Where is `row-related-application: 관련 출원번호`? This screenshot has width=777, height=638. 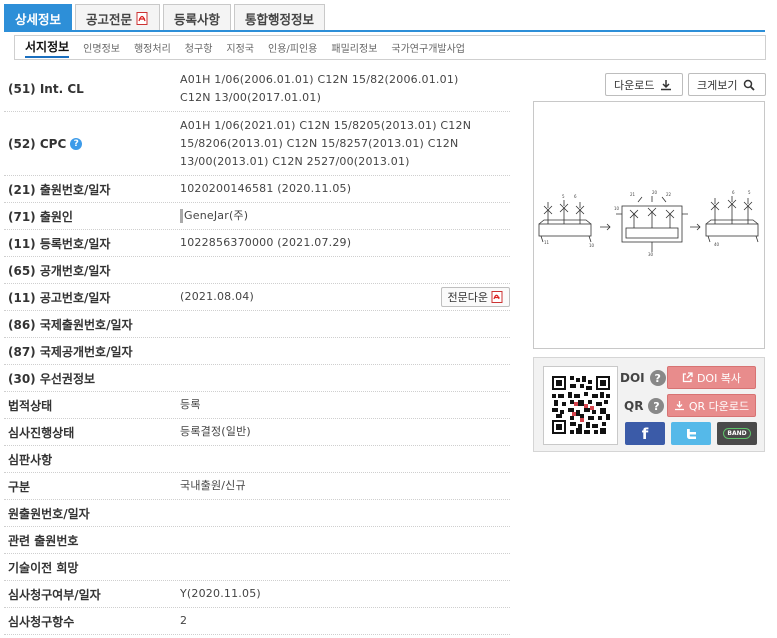 row-related-application: 관련 출원번호 is located at coordinates (257, 540).